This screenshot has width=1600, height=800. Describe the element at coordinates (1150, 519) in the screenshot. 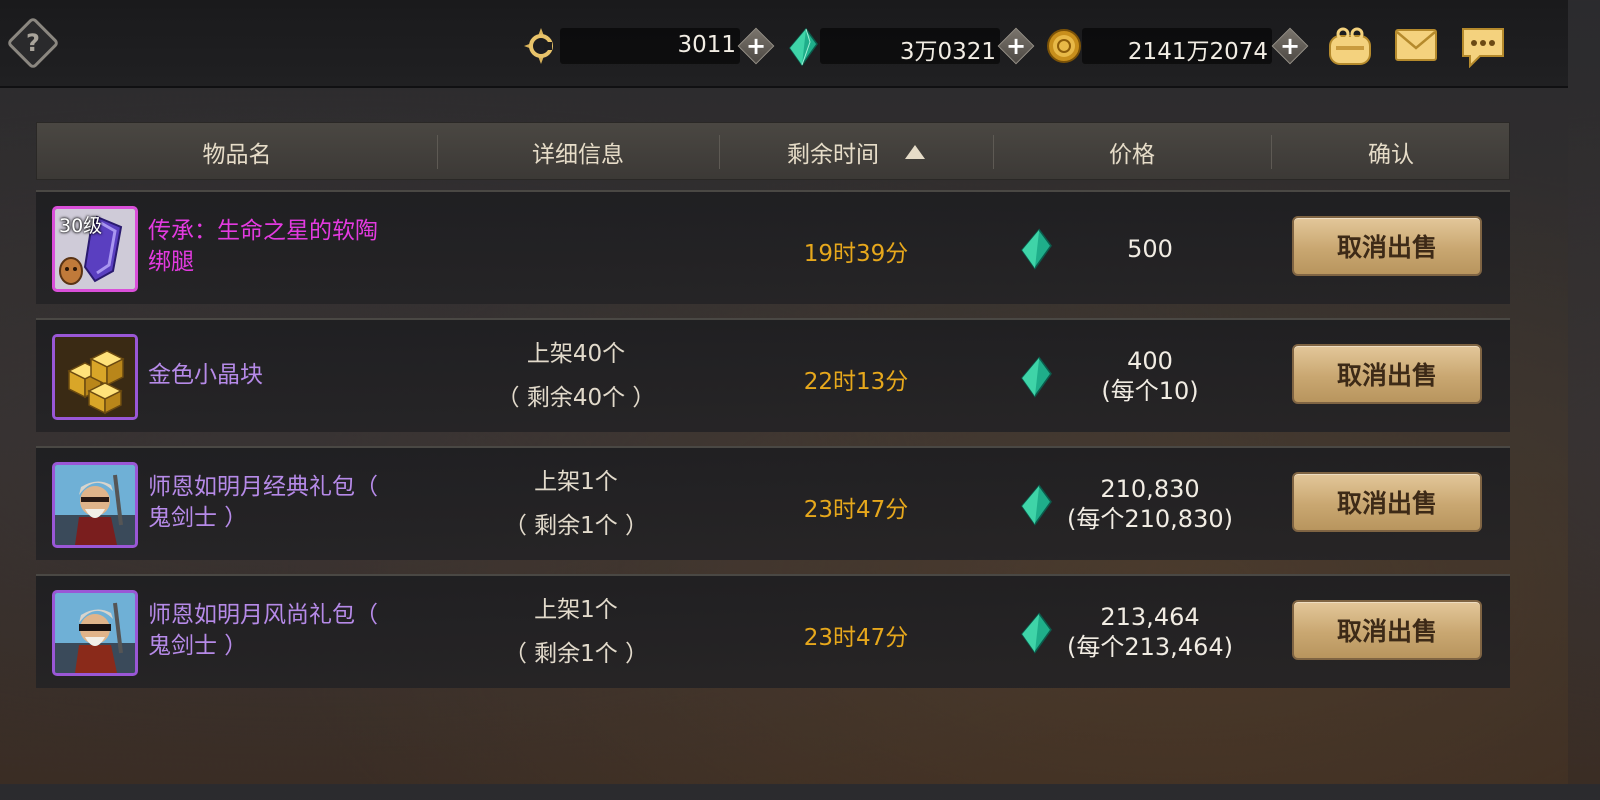

I see `price-each: (每个210,830)` at that location.